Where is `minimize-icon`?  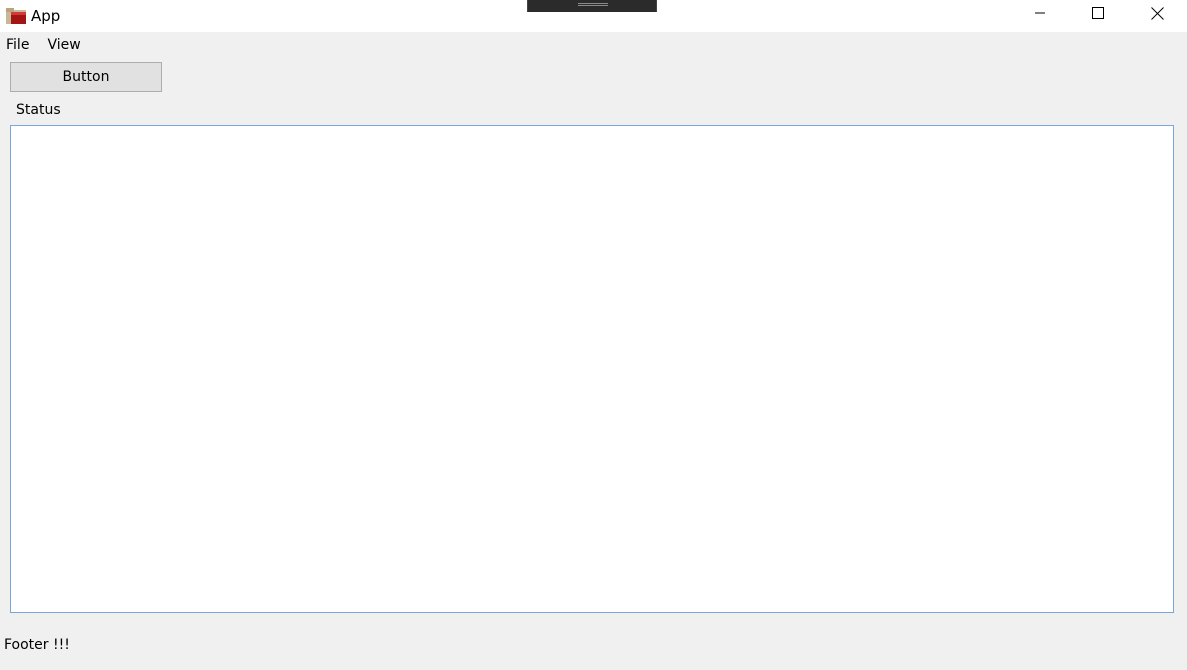 minimize-icon is located at coordinates (1040, 15).